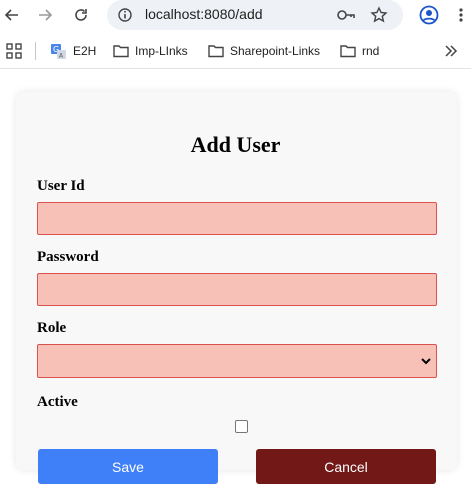 This screenshot has width=471, height=503. Describe the element at coordinates (35, 51) in the screenshot. I see `bookmarks-separator` at that location.